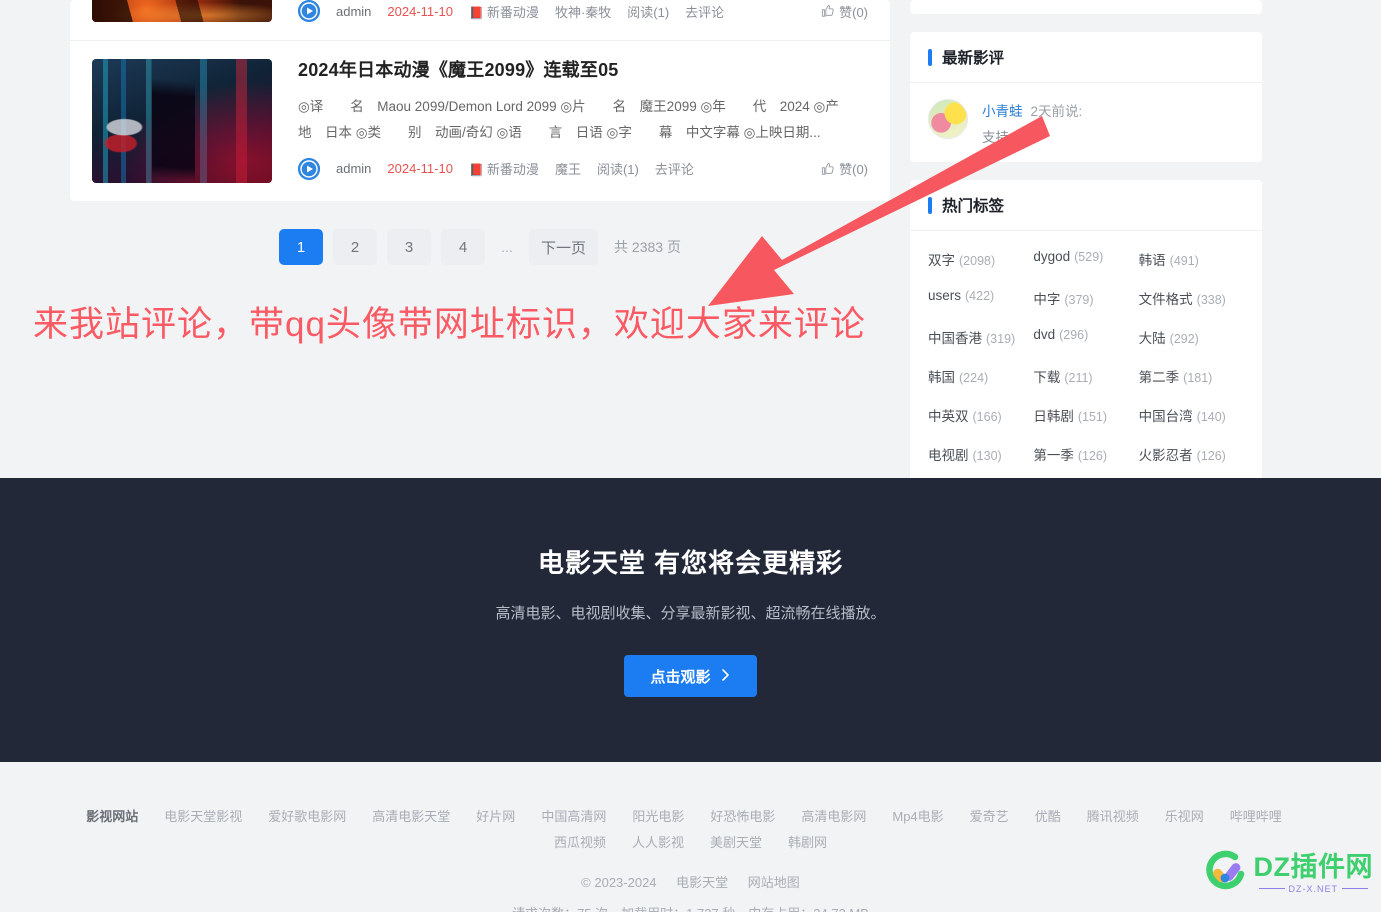 This screenshot has width=1381, height=912. Describe the element at coordinates (1184, 261) in the screenshot. I see `tag-count: (491)` at that location.